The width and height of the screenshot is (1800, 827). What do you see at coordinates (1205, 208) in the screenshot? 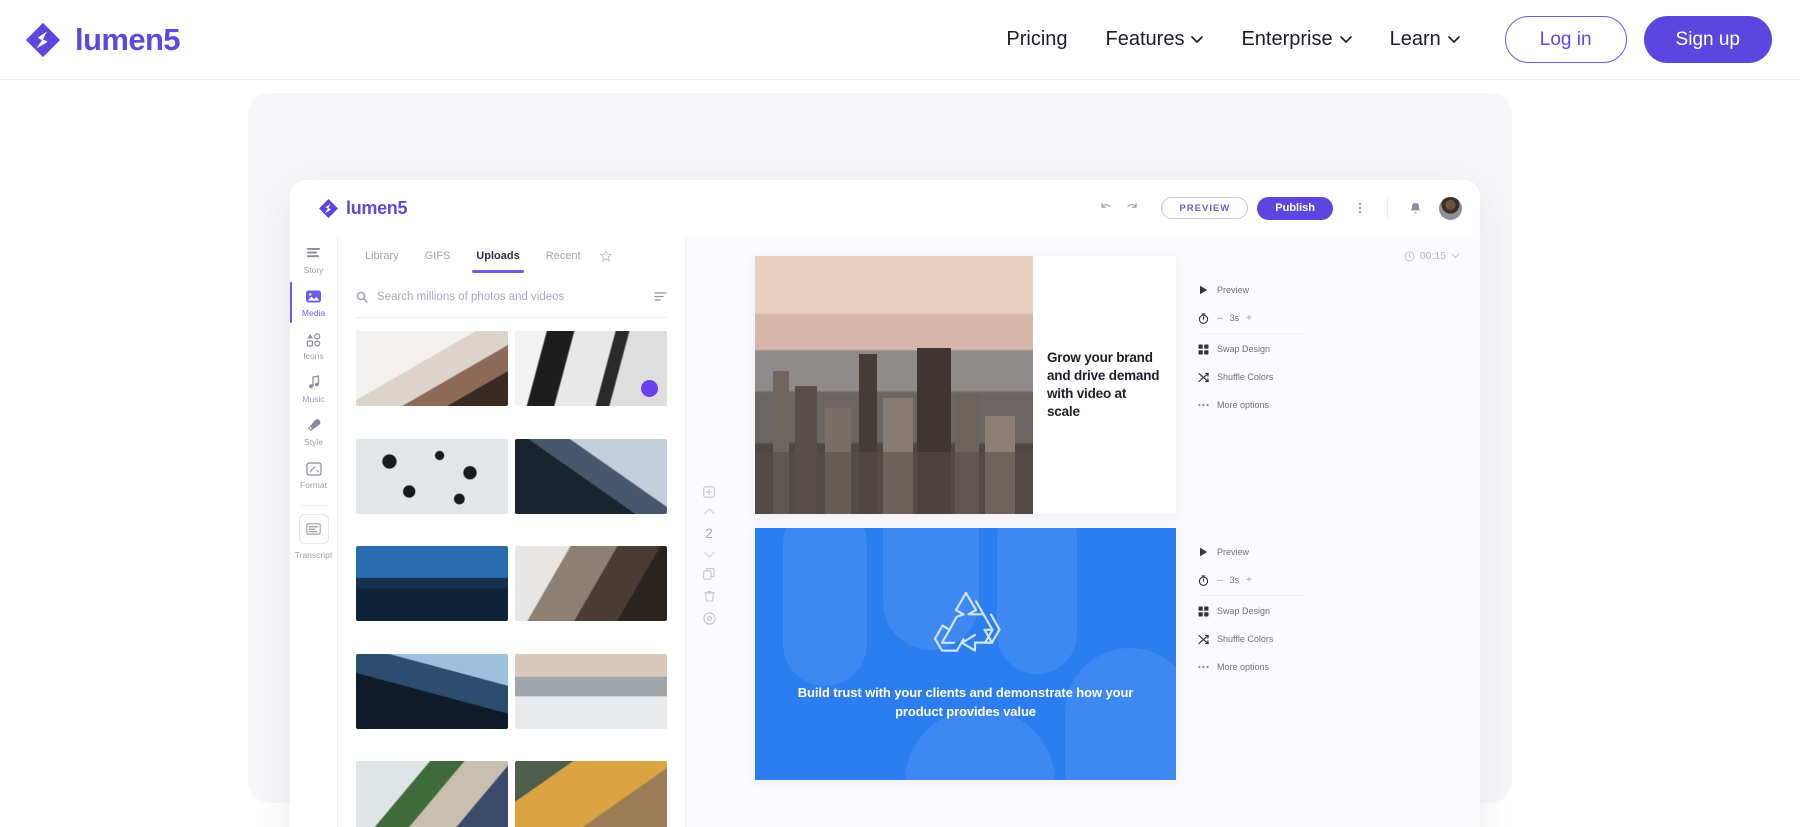
I see `preview-button: PREVIEW` at bounding box center [1205, 208].